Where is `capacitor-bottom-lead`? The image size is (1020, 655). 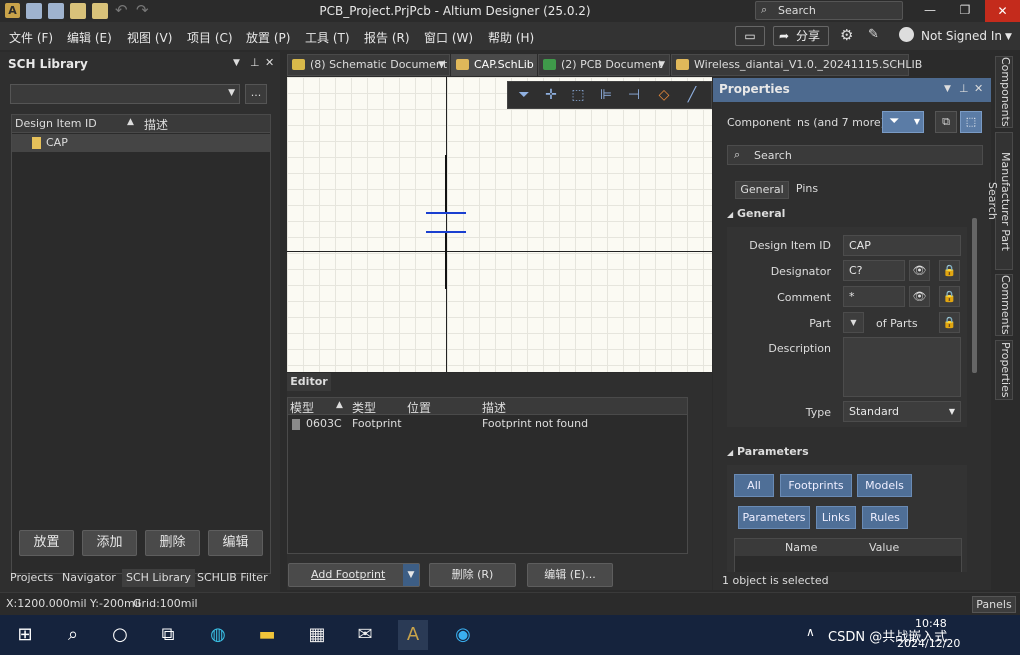 capacitor-bottom-lead is located at coordinates (446, 261).